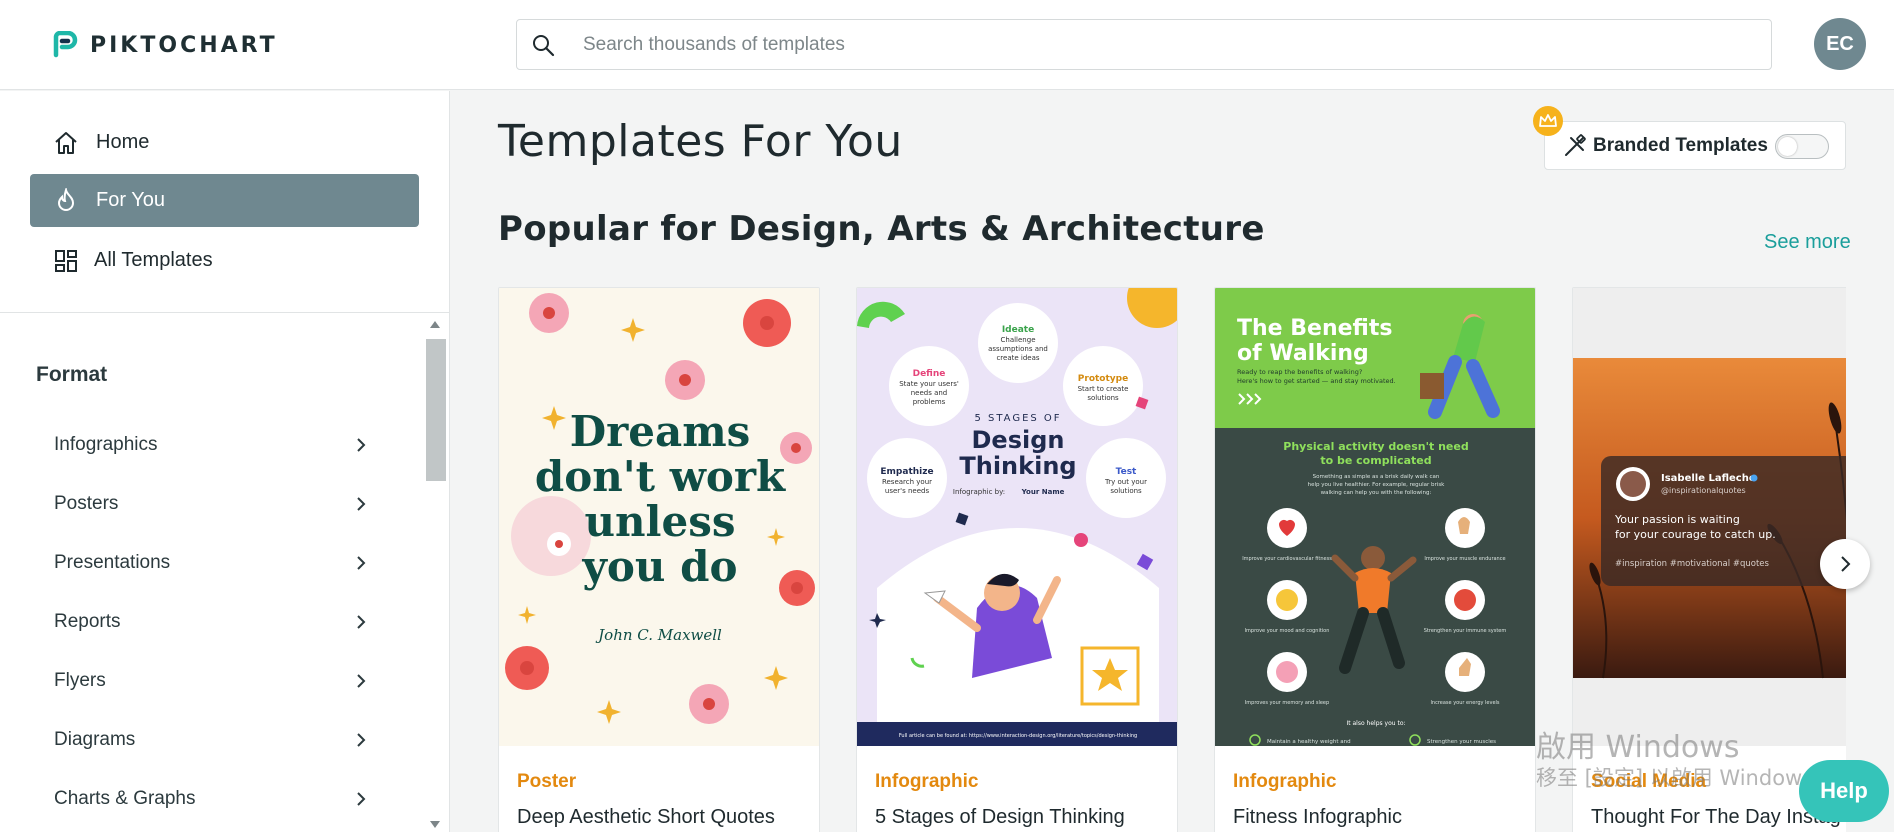  I want to click on brand-tools-icon, so click(1575, 144).